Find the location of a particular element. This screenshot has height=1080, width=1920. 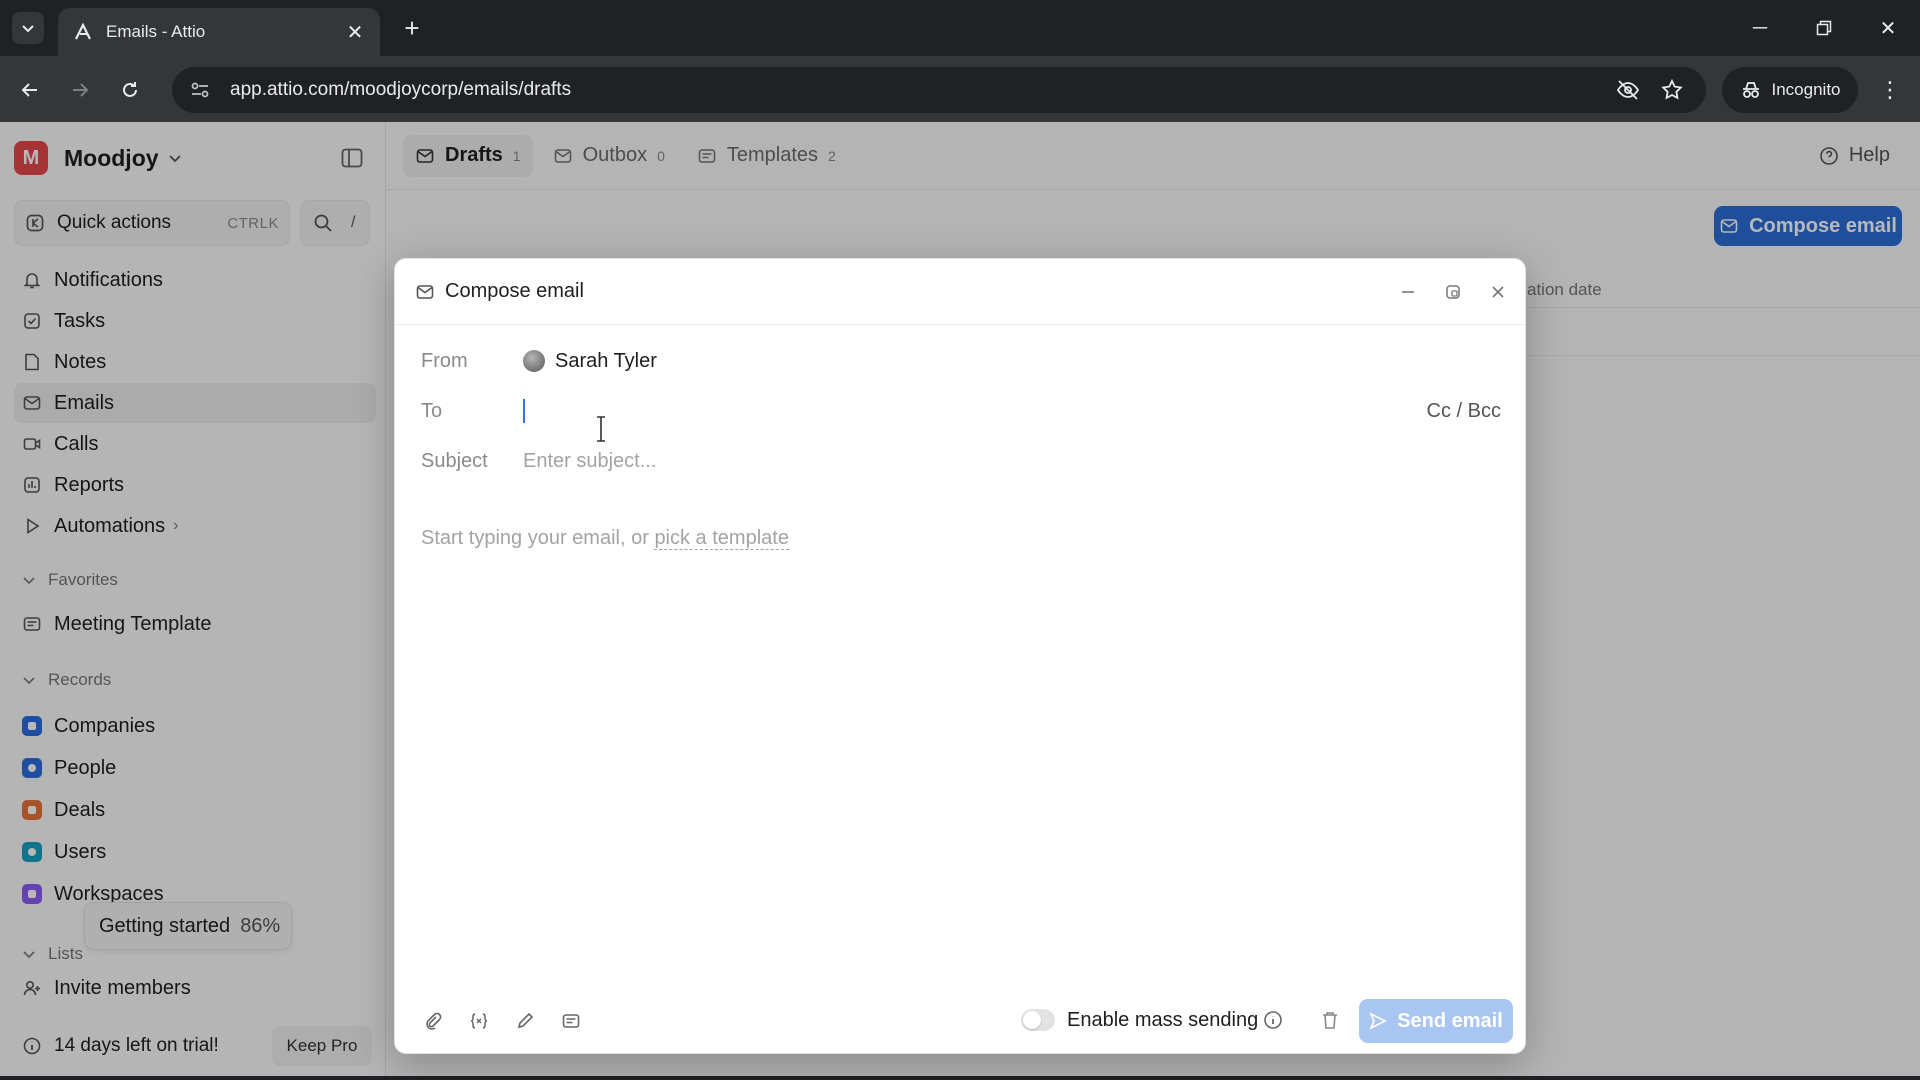

from-row: From Sarah Tyler is located at coordinates (961, 361).